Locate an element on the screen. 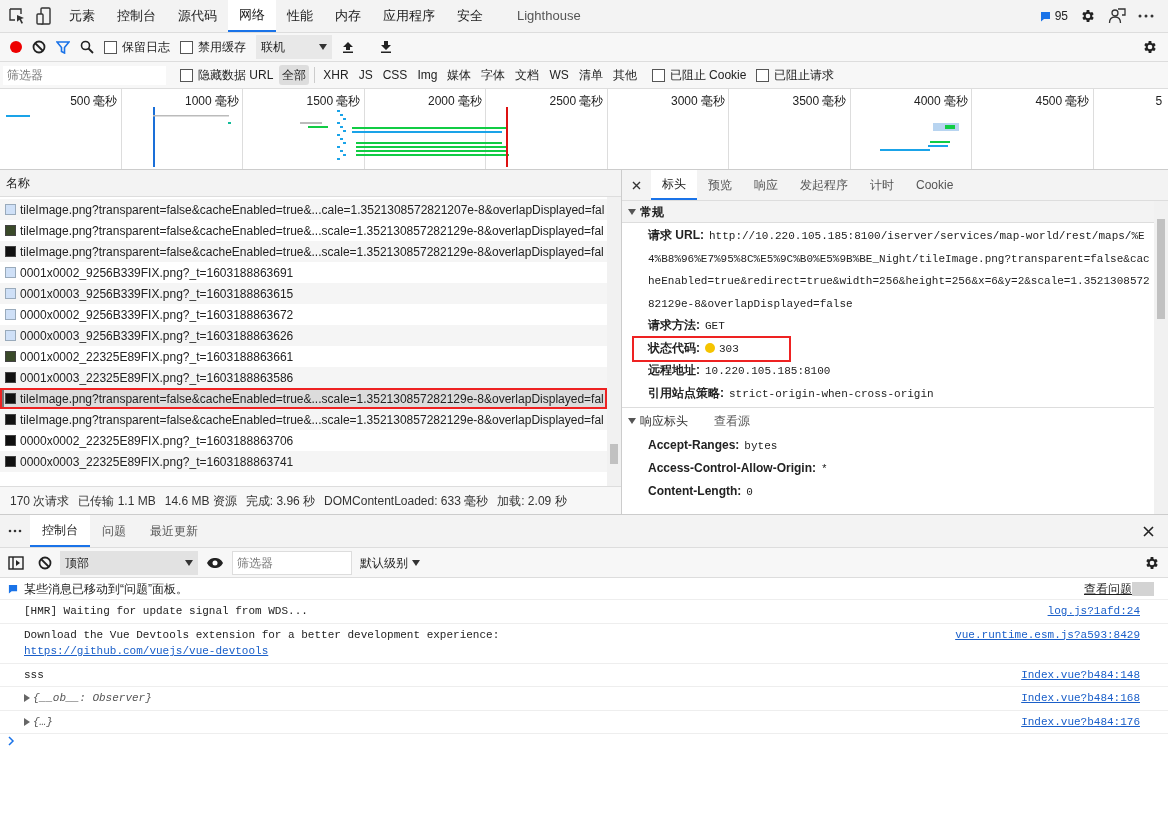 The height and width of the screenshot is (838, 1168). source-link: vue.runtime.esm.js?a593:8429 is located at coordinates (1047, 634).